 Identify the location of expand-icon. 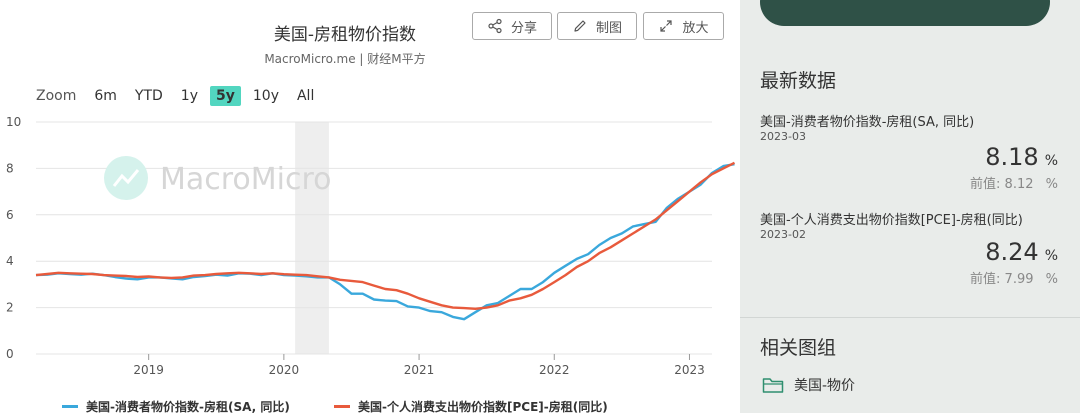
(666, 26).